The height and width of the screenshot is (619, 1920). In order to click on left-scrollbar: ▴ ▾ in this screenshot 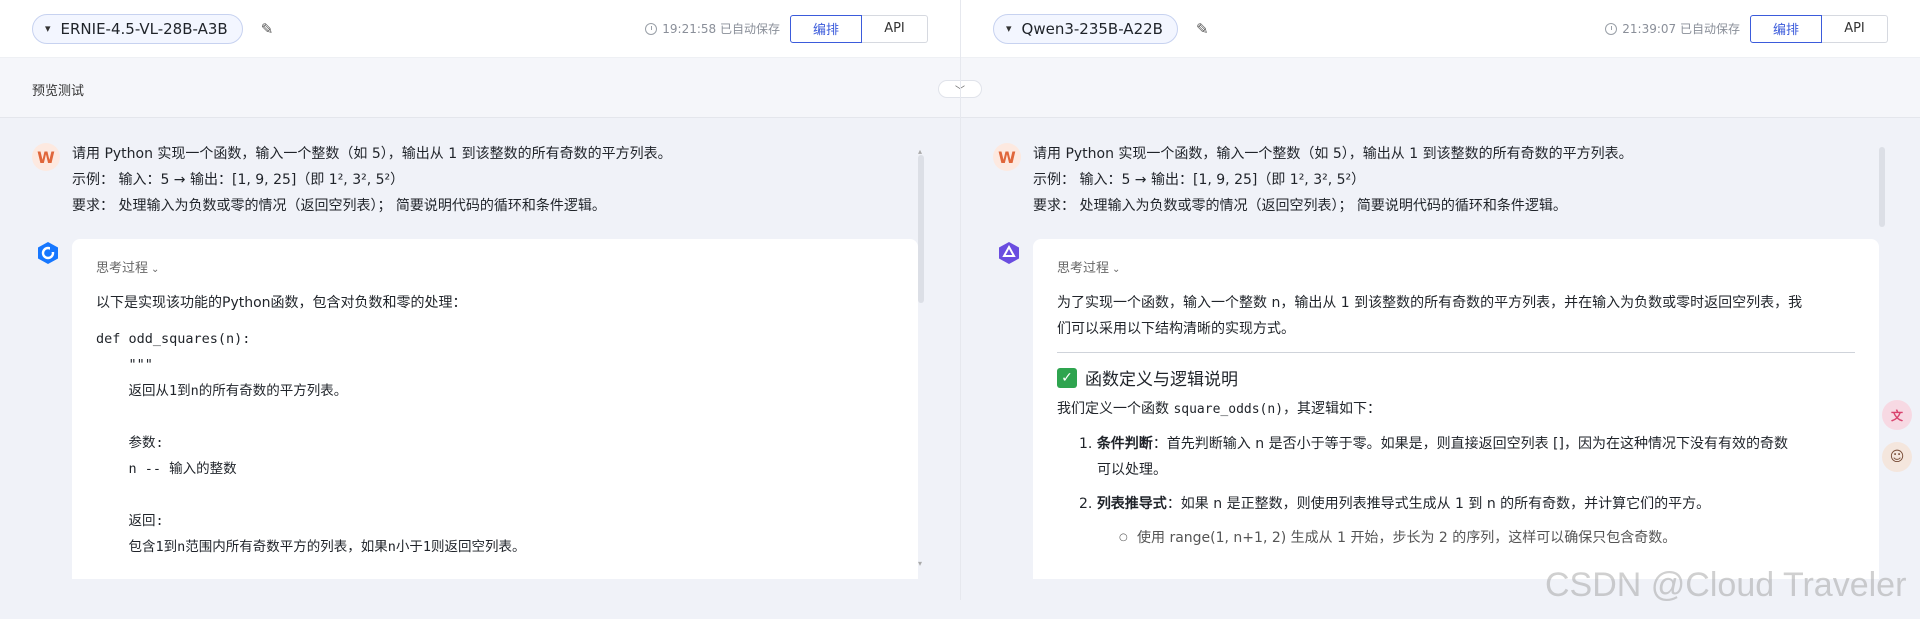, I will do `click(921, 357)`.